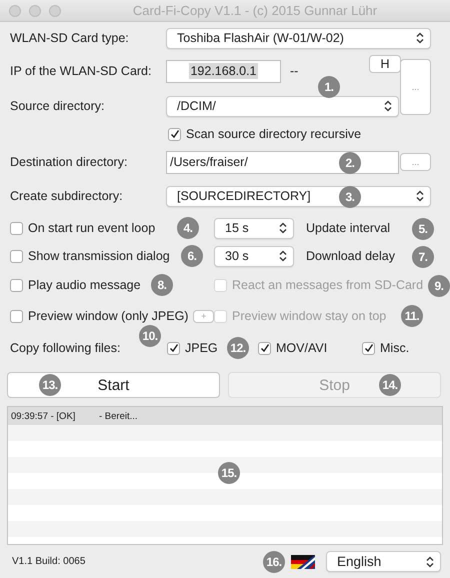 The height and width of the screenshot is (578, 450). What do you see at coordinates (192, 256) in the screenshot?
I see `step-marker: 6.` at bounding box center [192, 256].